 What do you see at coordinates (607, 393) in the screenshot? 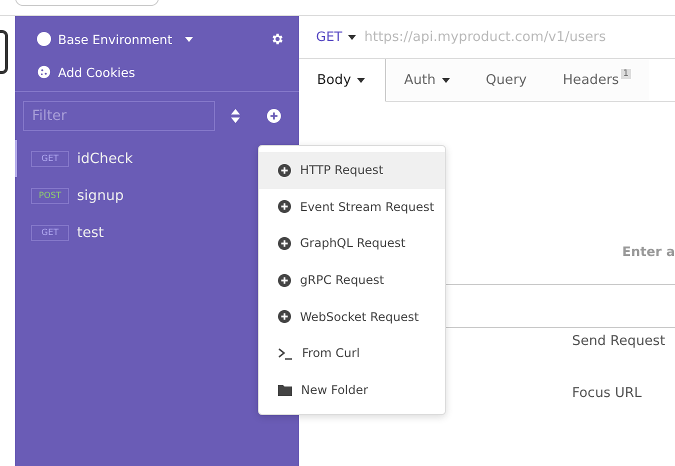
I see `shortcut-label: Focus URL` at bounding box center [607, 393].